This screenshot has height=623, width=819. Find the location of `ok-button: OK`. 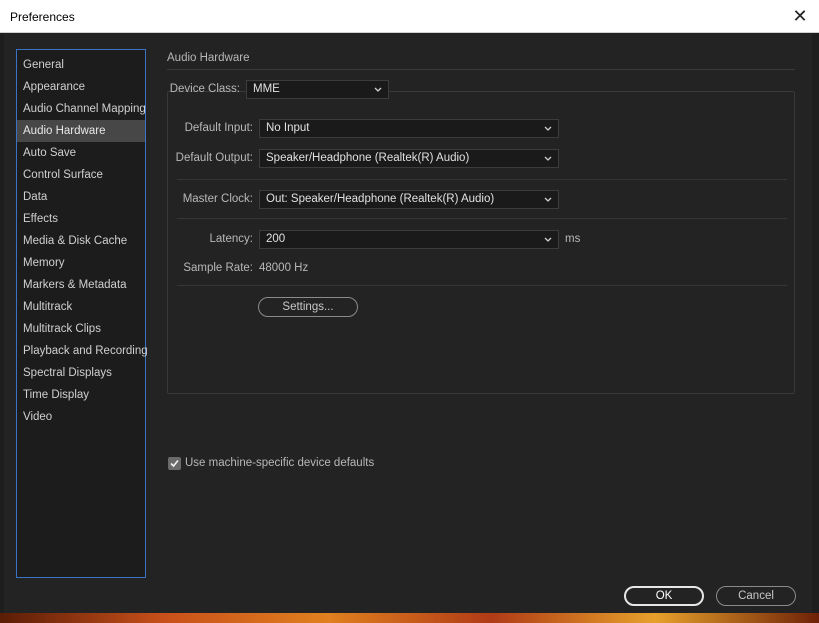

ok-button: OK is located at coordinates (664, 596).